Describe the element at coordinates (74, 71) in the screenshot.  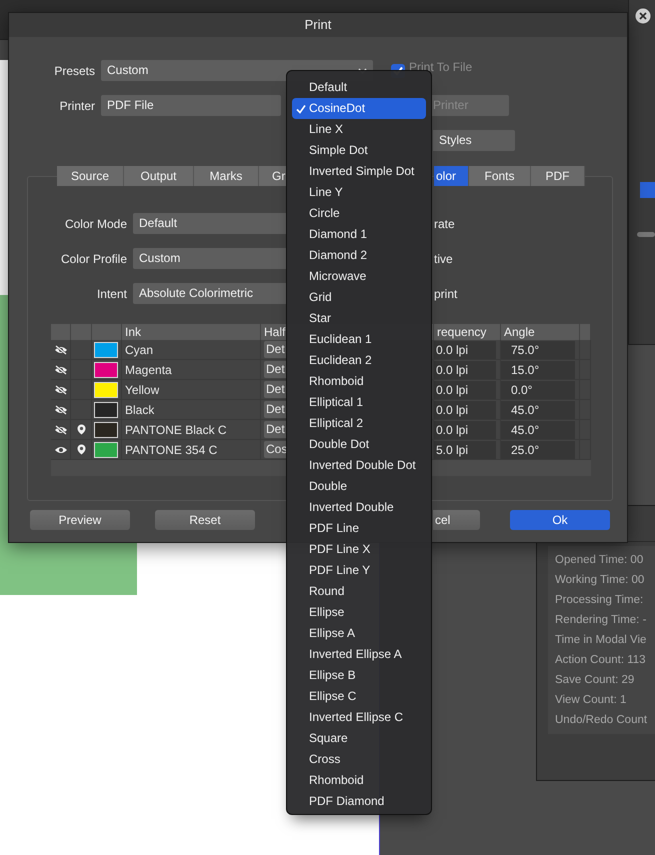
I see `field-label: Presets` at that location.